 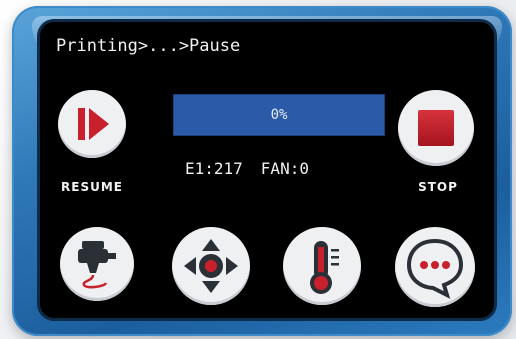 I want to click on progress-percent: 0%, so click(x=279, y=115).